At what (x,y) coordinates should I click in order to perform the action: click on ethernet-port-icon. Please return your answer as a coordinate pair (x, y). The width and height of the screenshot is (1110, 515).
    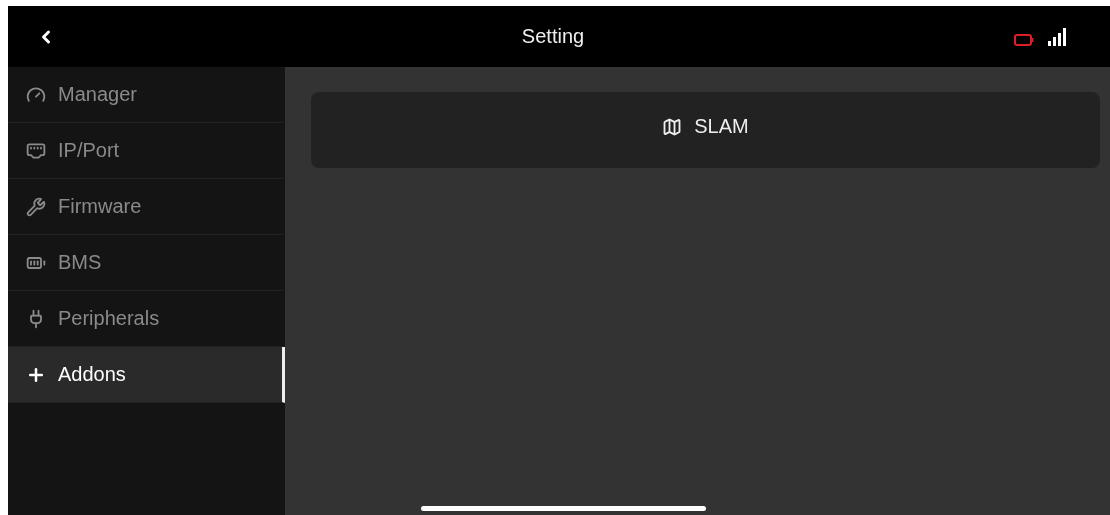
    Looking at the image, I should click on (36, 150).